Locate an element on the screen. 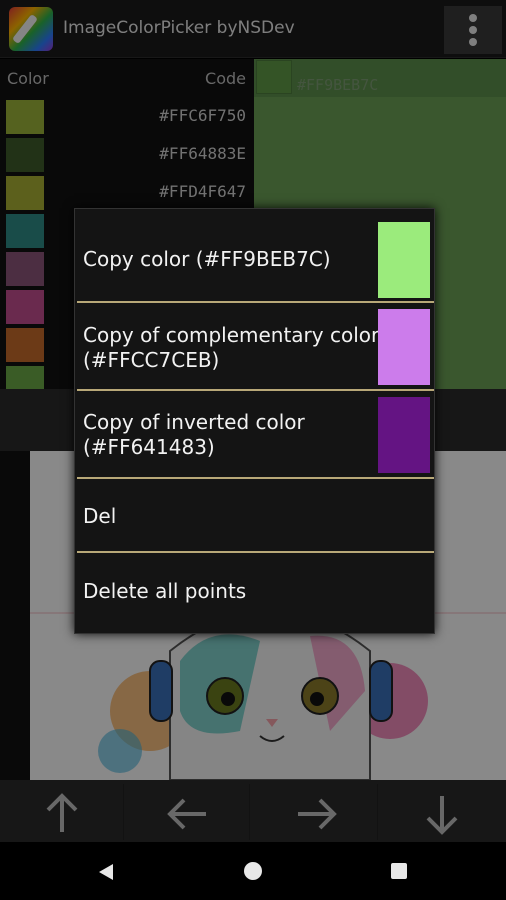 The width and height of the screenshot is (506, 900). copy-complementary-label-line1: Copy of complementary color is located at coordinates (231, 335).